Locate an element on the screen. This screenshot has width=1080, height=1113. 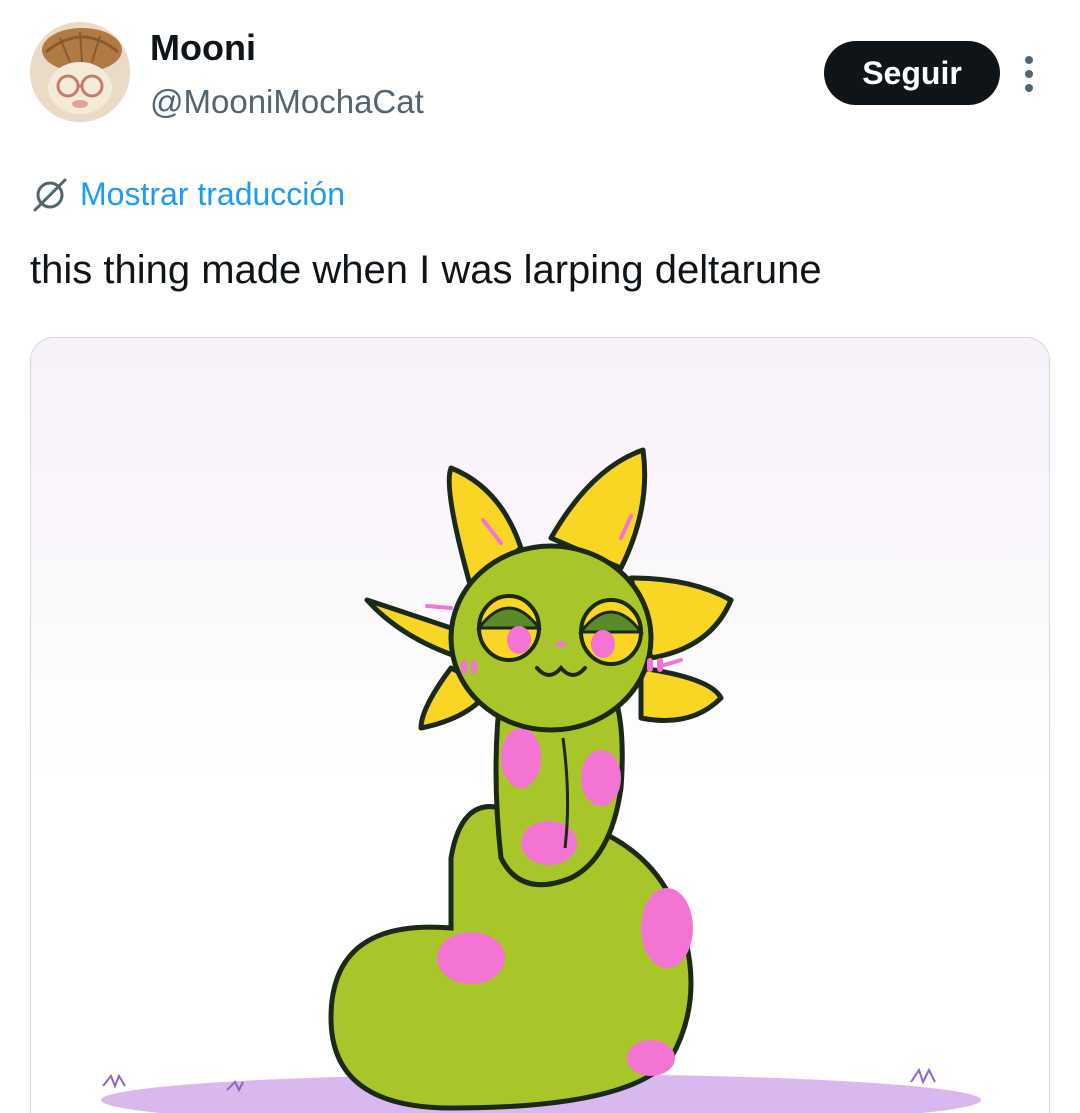
follow-button: Seguir is located at coordinates (912, 73).